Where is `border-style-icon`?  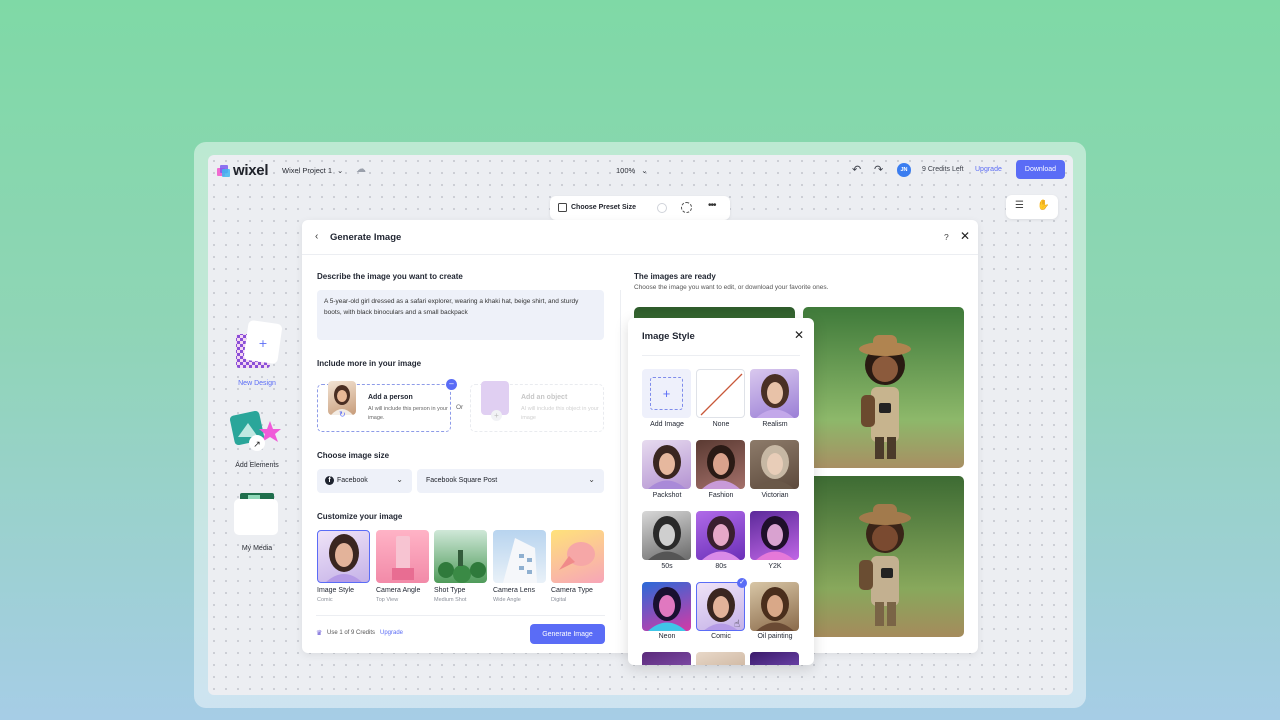
border-style-icon is located at coordinates (686, 207).